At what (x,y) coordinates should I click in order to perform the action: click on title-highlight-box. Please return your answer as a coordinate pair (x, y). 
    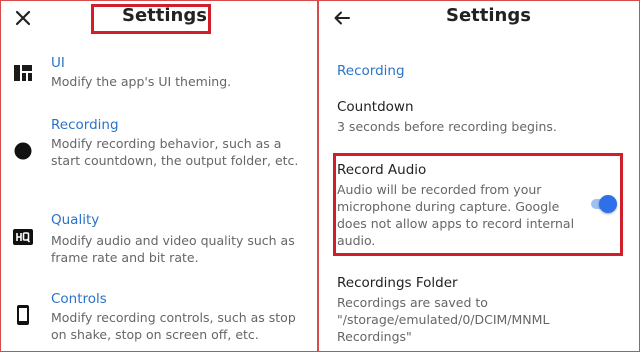
    Looking at the image, I should click on (151, 19).